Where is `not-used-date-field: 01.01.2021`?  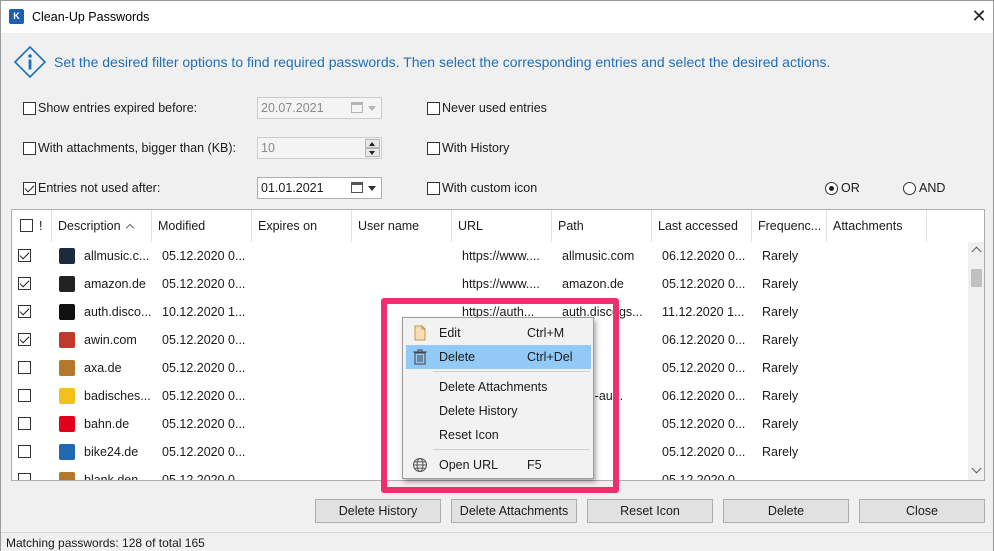 not-used-date-field: 01.01.2021 is located at coordinates (319, 188).